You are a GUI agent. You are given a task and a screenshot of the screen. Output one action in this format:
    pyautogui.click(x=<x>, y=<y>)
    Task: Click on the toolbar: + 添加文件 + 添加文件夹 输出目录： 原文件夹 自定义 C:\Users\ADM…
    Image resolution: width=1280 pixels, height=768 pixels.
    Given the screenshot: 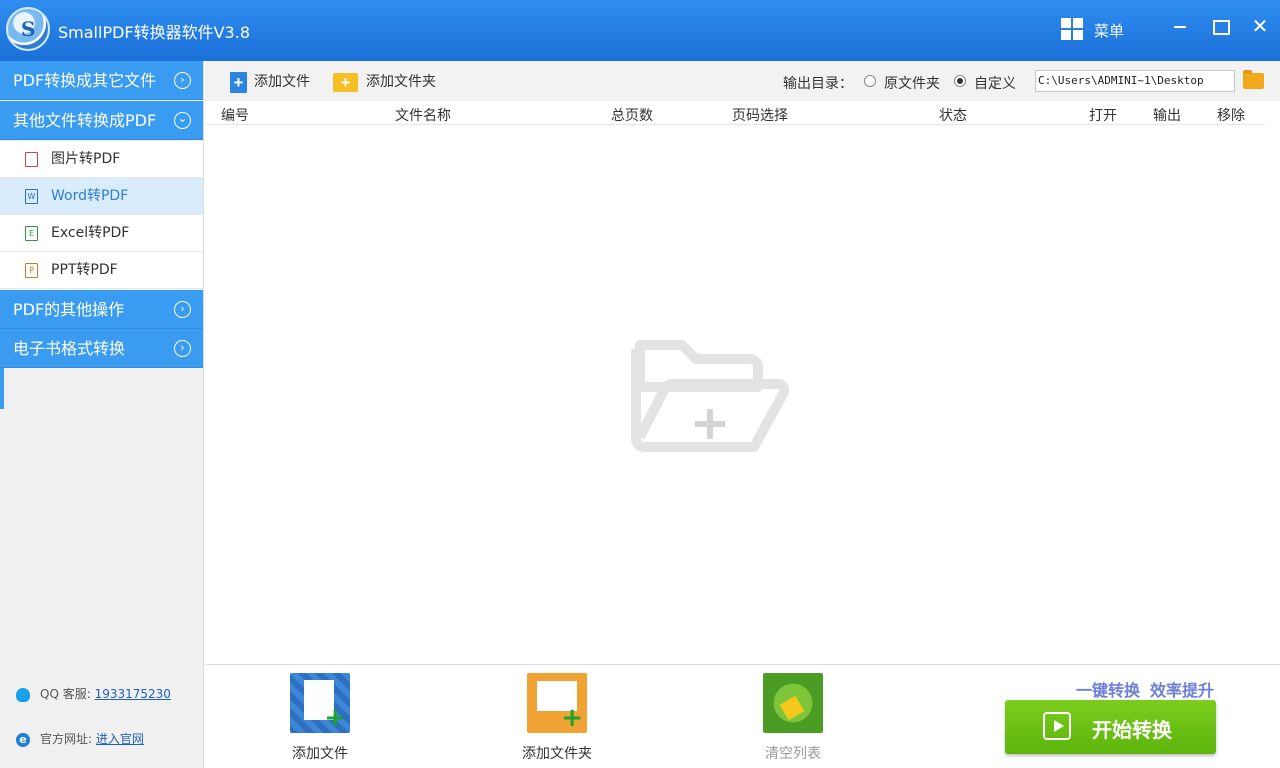 What is the action you would take?
    pyautogui.click(x=742, y=81)
    